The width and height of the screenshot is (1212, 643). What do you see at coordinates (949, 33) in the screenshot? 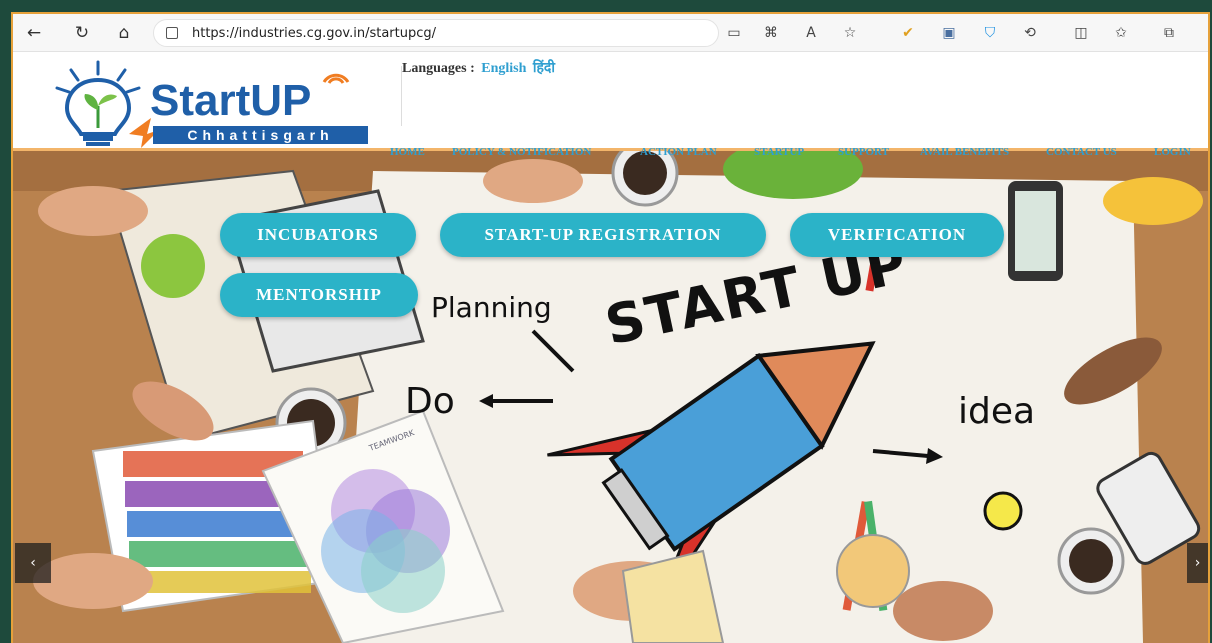
I see `extension-box-icon: ▣` at bounding box center [949, 33].